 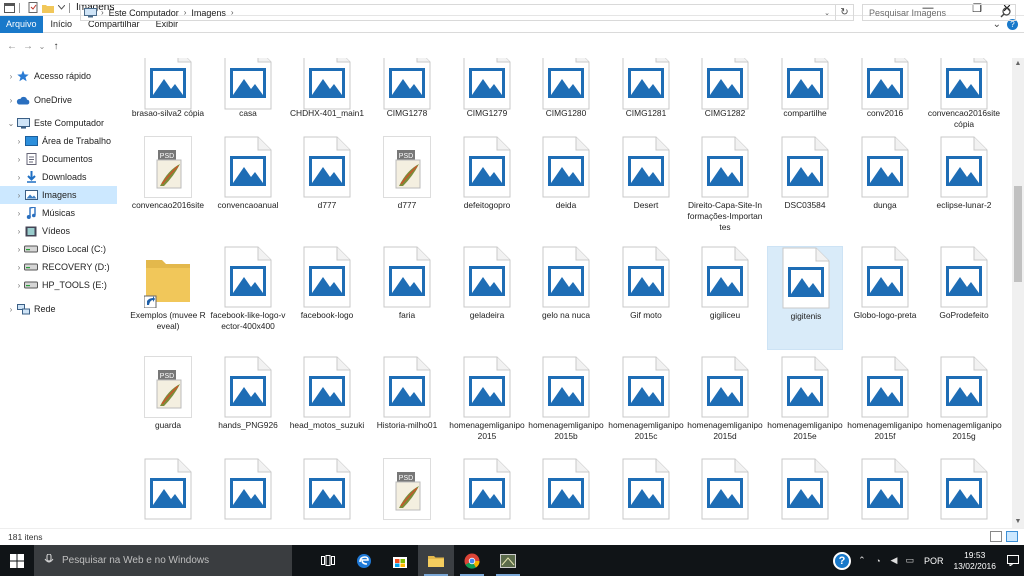 I want to click on breadcrumb-este-computador: Este Computador, so click(x=144, y=13).